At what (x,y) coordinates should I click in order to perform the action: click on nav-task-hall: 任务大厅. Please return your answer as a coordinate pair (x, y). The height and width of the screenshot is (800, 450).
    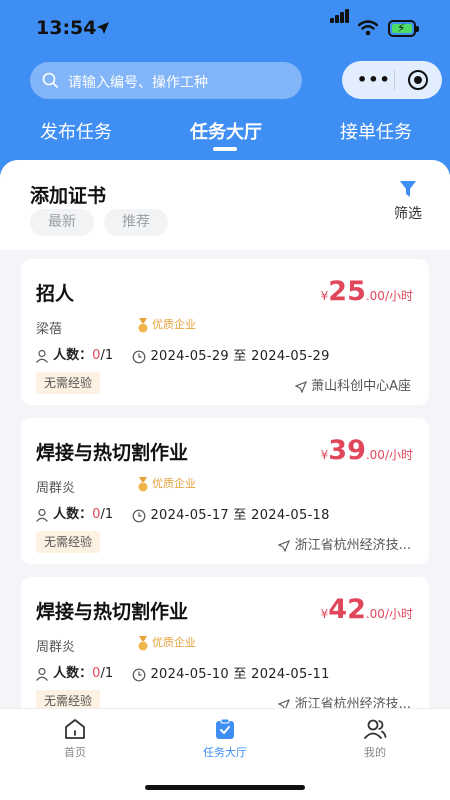
    Looking at the image, I should click on (225, 738).